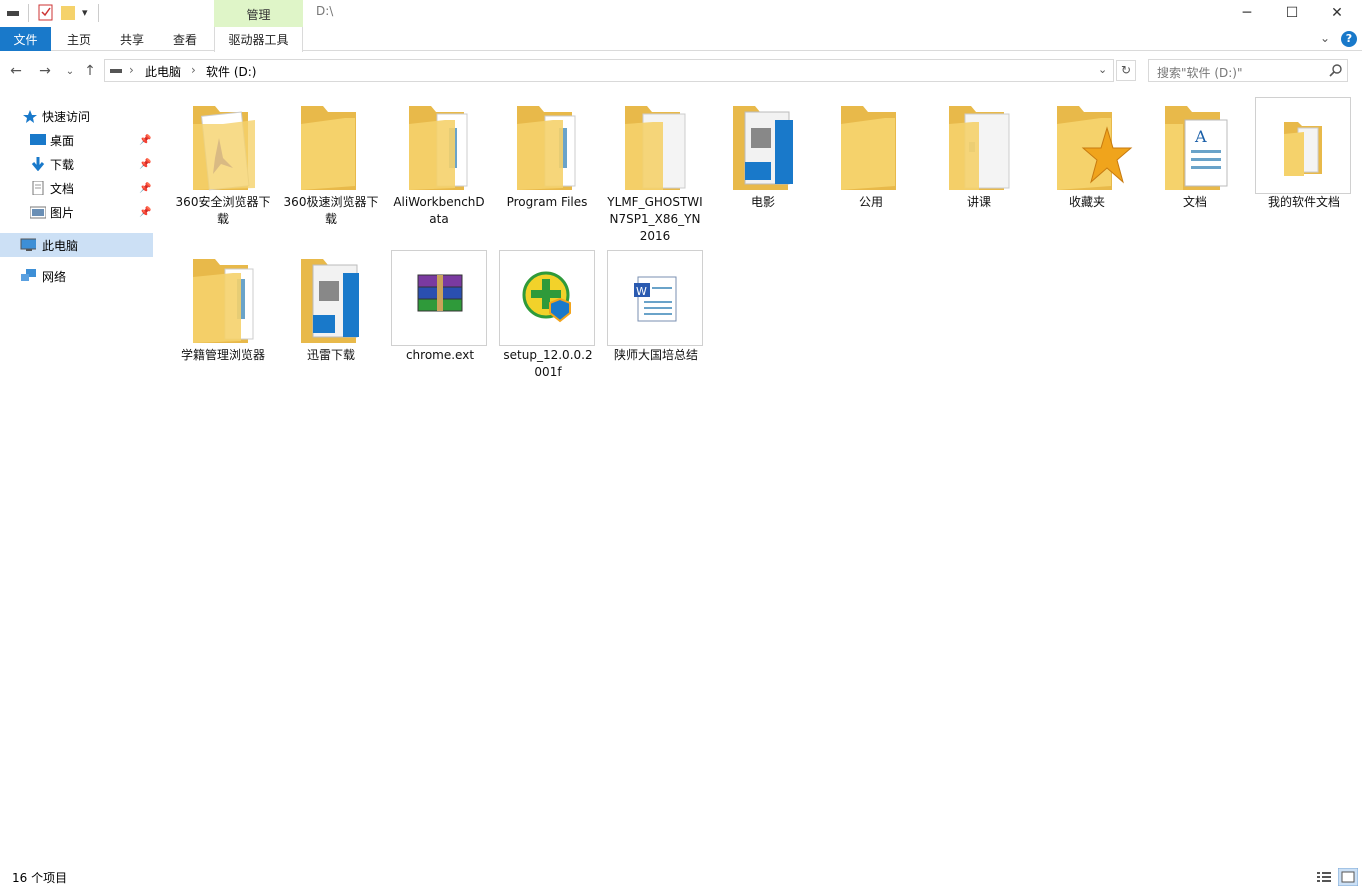 The height and width of the screenshot is (890, 1362). Describe the element at coordinates (681, 878) in the screenshot. I see `status-bar: 16 个项目` at that location.